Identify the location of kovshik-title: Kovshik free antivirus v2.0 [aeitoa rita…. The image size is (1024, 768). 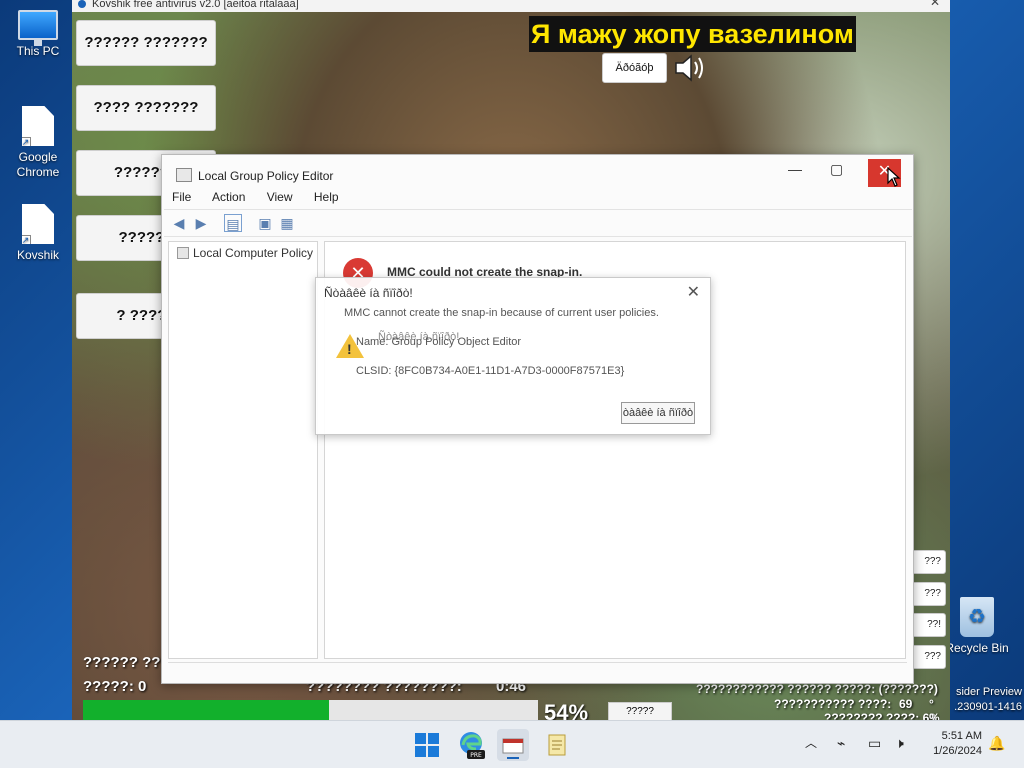
(195, 5).